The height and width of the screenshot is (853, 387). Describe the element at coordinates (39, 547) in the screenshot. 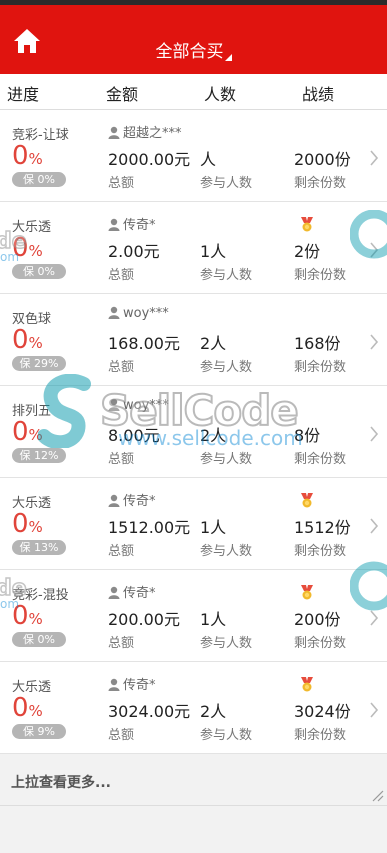

I see `guarantee-badge: 保 13%` at that location.